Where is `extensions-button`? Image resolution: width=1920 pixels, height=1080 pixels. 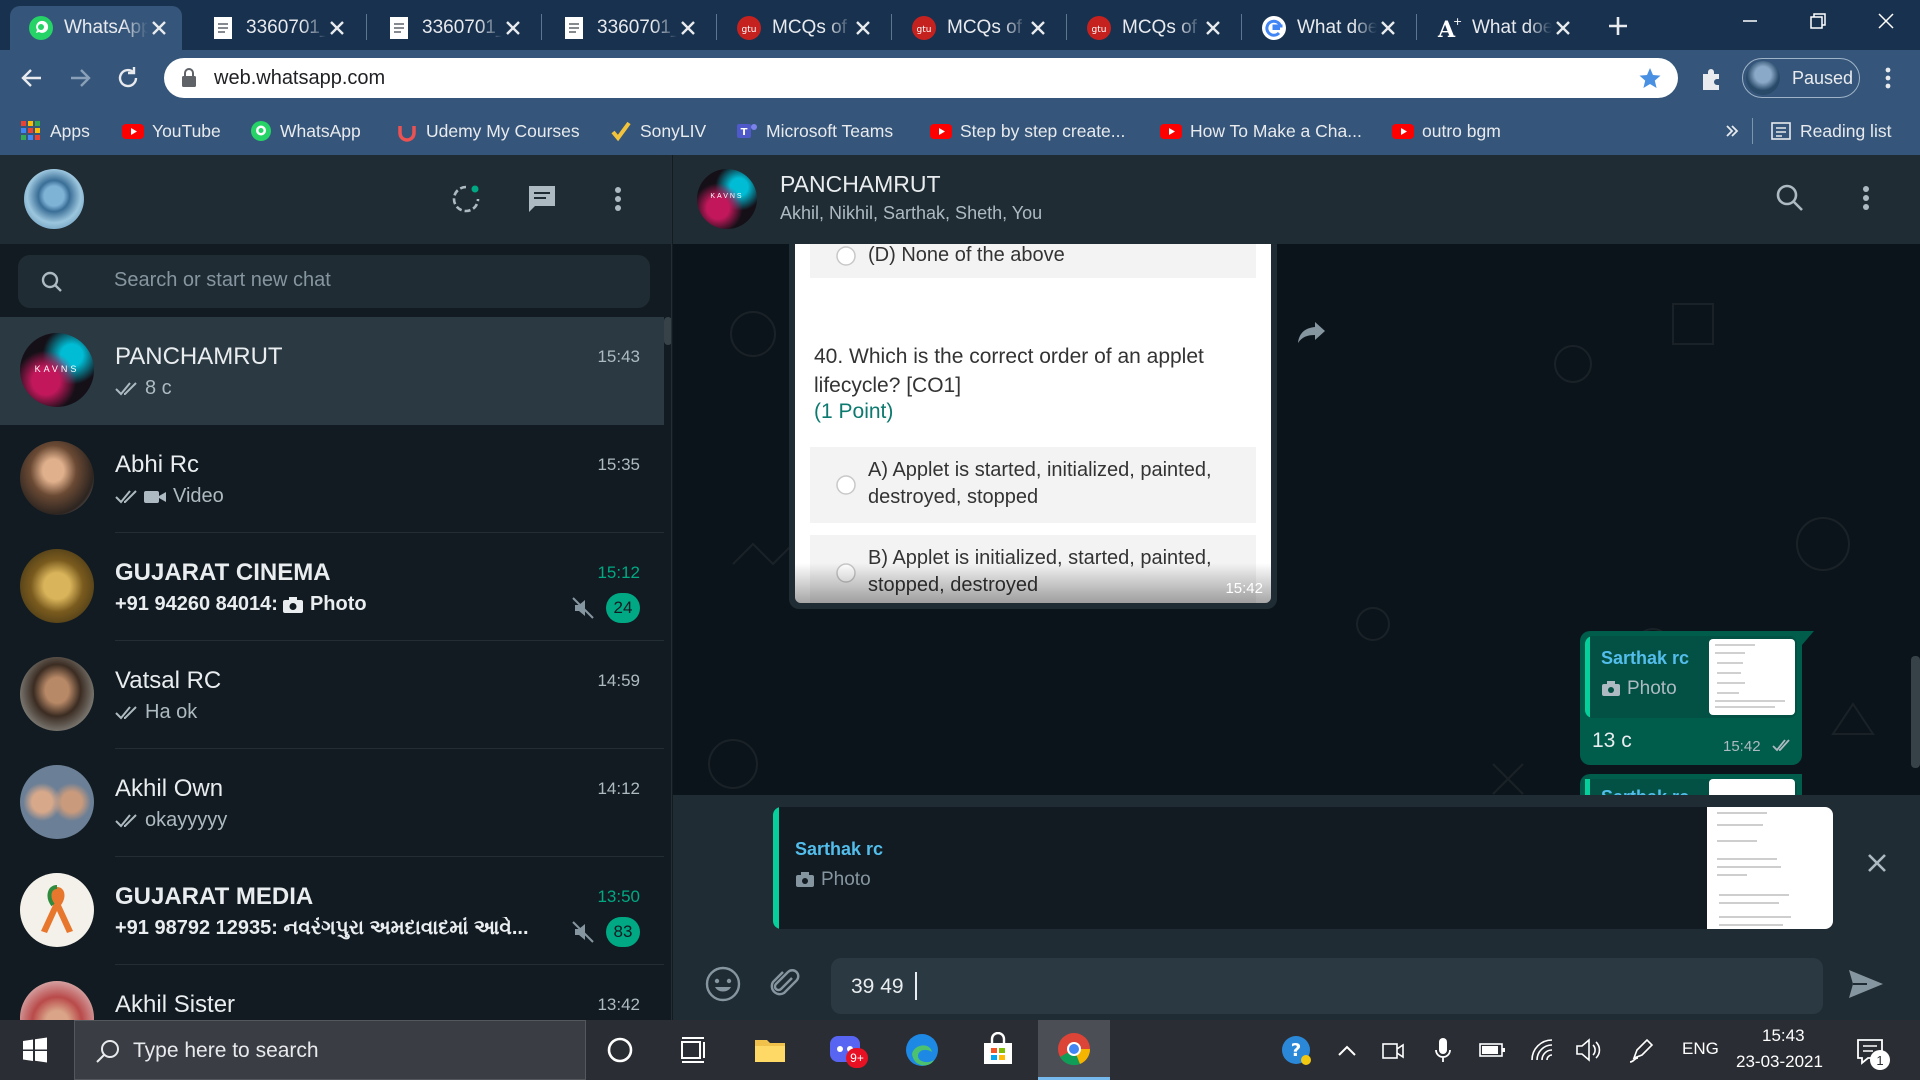
extensions-button is located at coordinates (1712, 78).